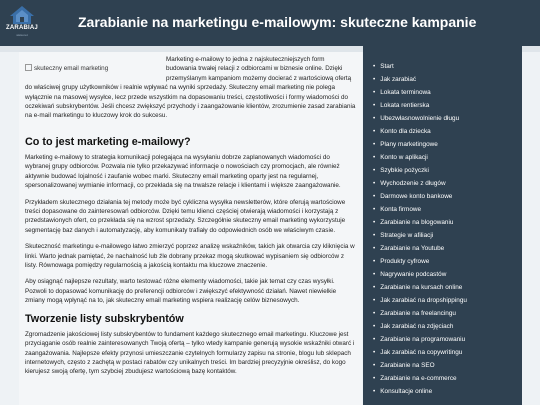  What do you see at coordinates (447, 326) in the screenshot?
I see `sidebar-item: Jak zarabiać na zdjęciach` at bounding box center [447, 326].